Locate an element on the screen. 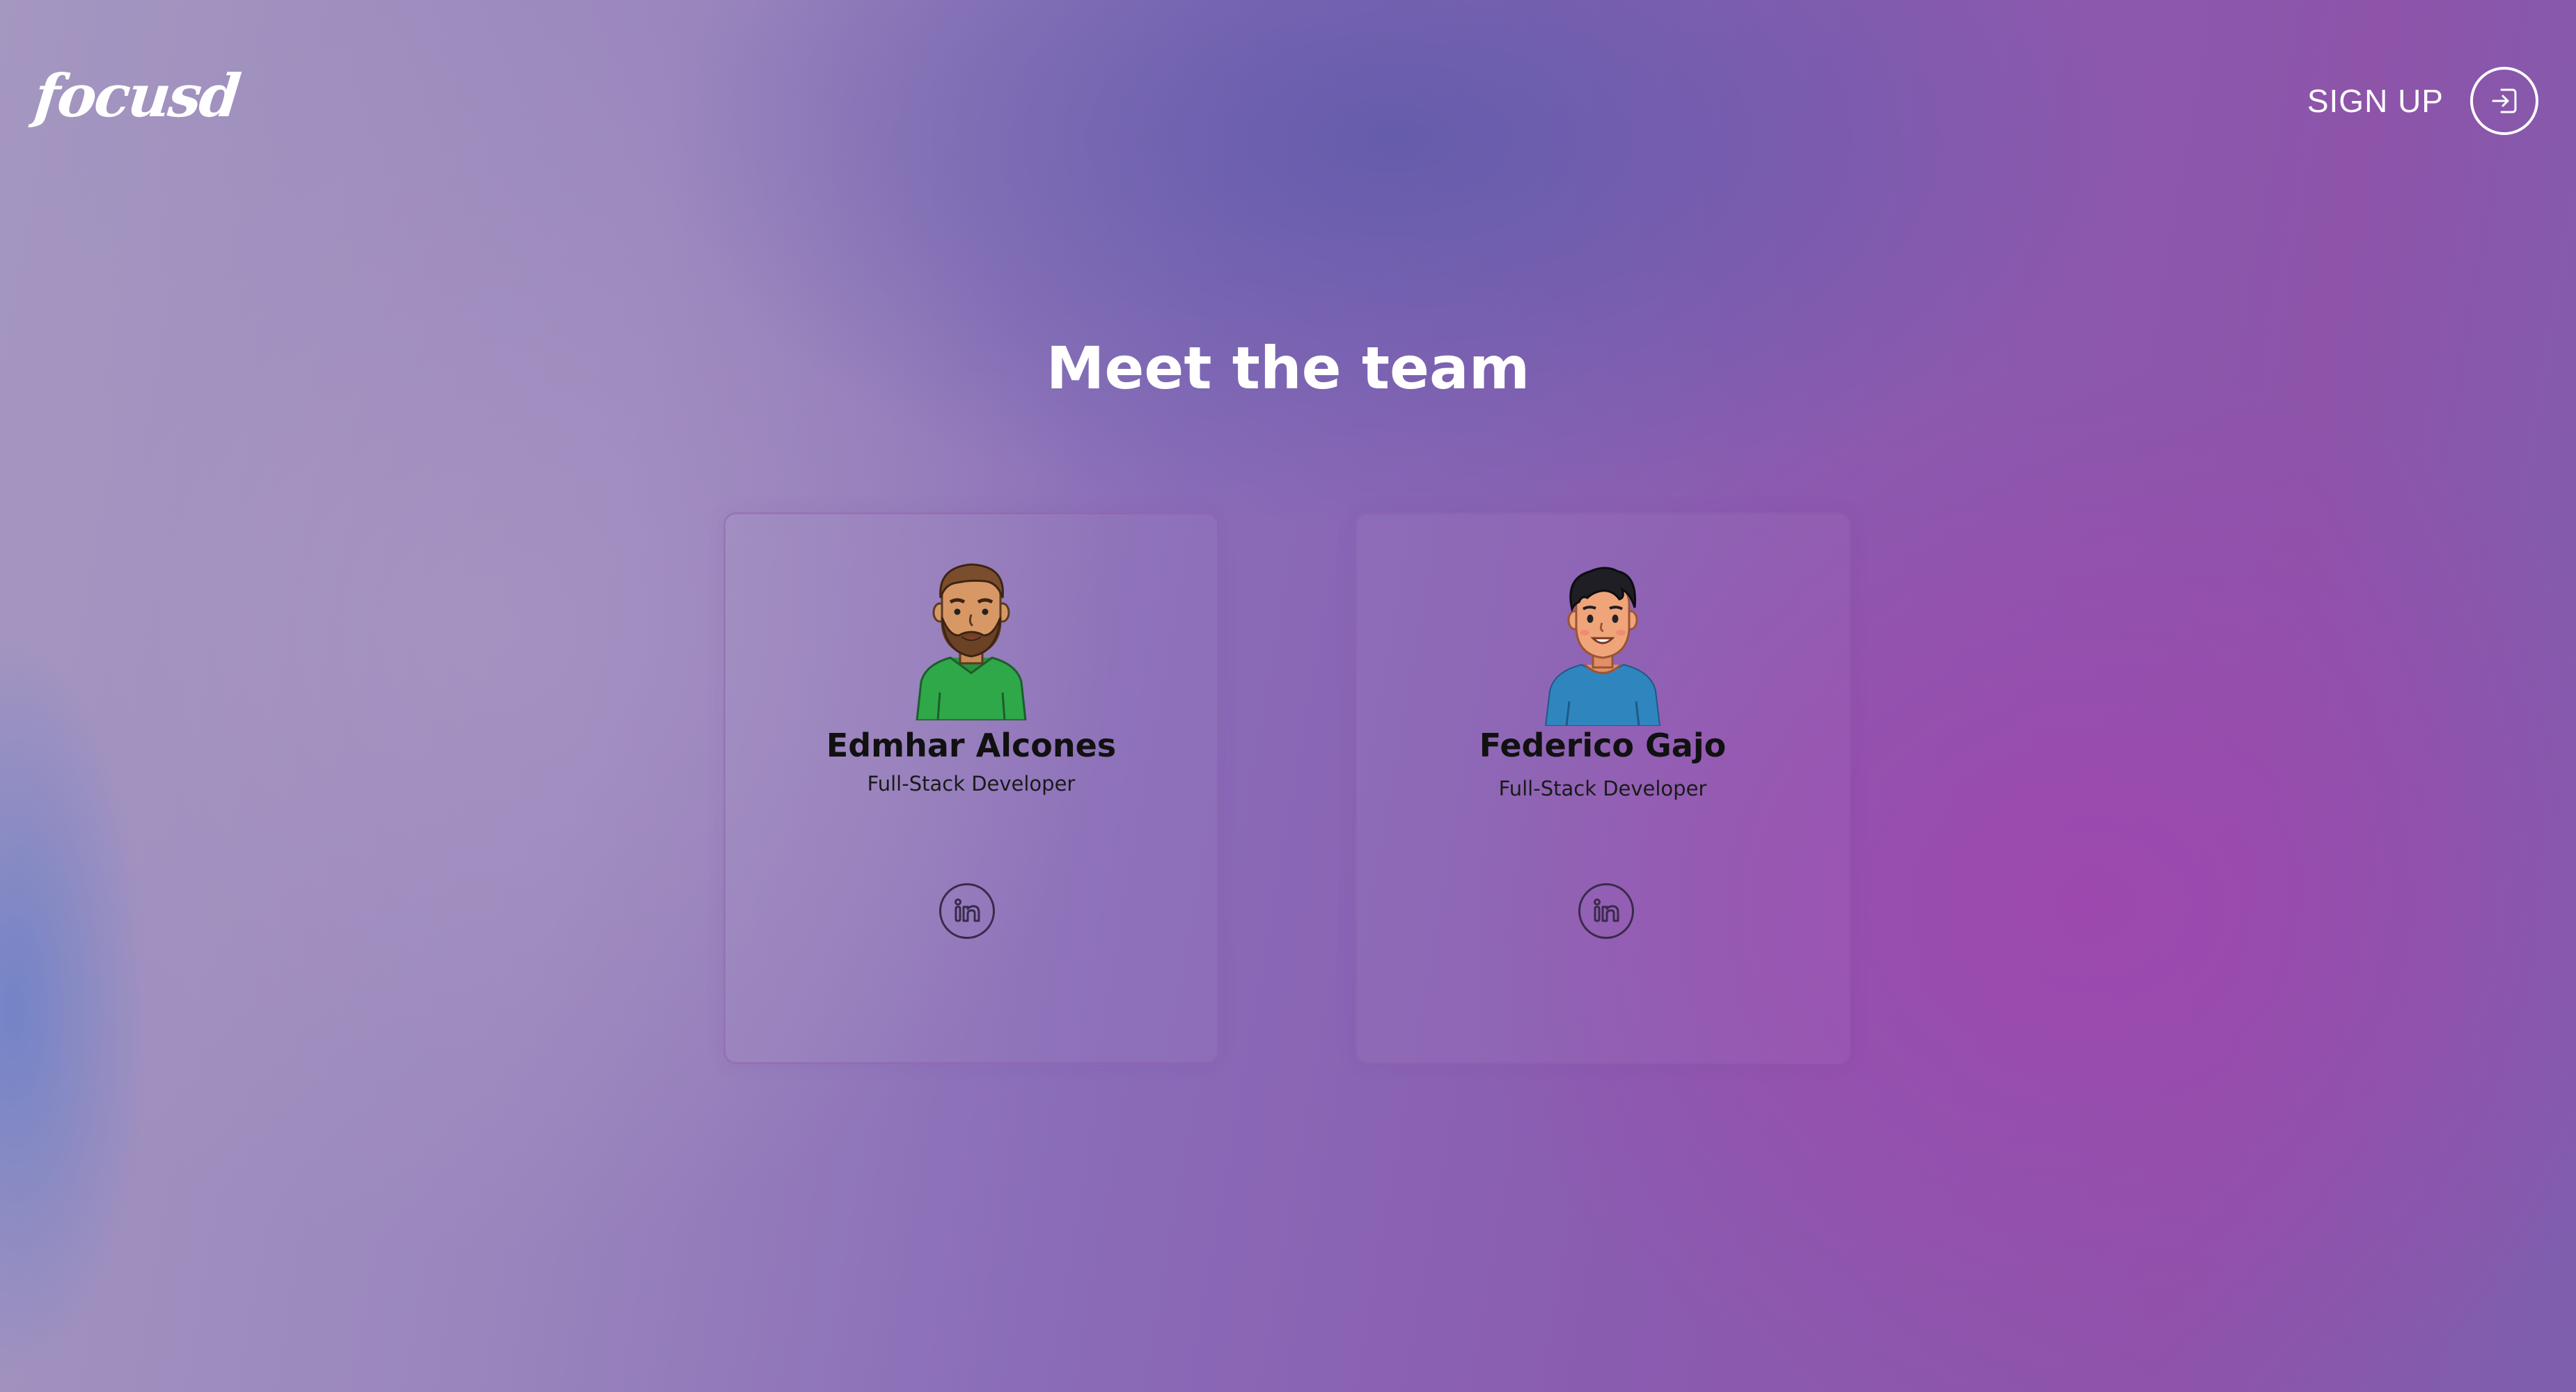 Image resolution: width=2576 pixels, height=1392 pixels. team-member-card: Edmhar Alcones Full-Stack Developer is located at coordinates (971, 788).